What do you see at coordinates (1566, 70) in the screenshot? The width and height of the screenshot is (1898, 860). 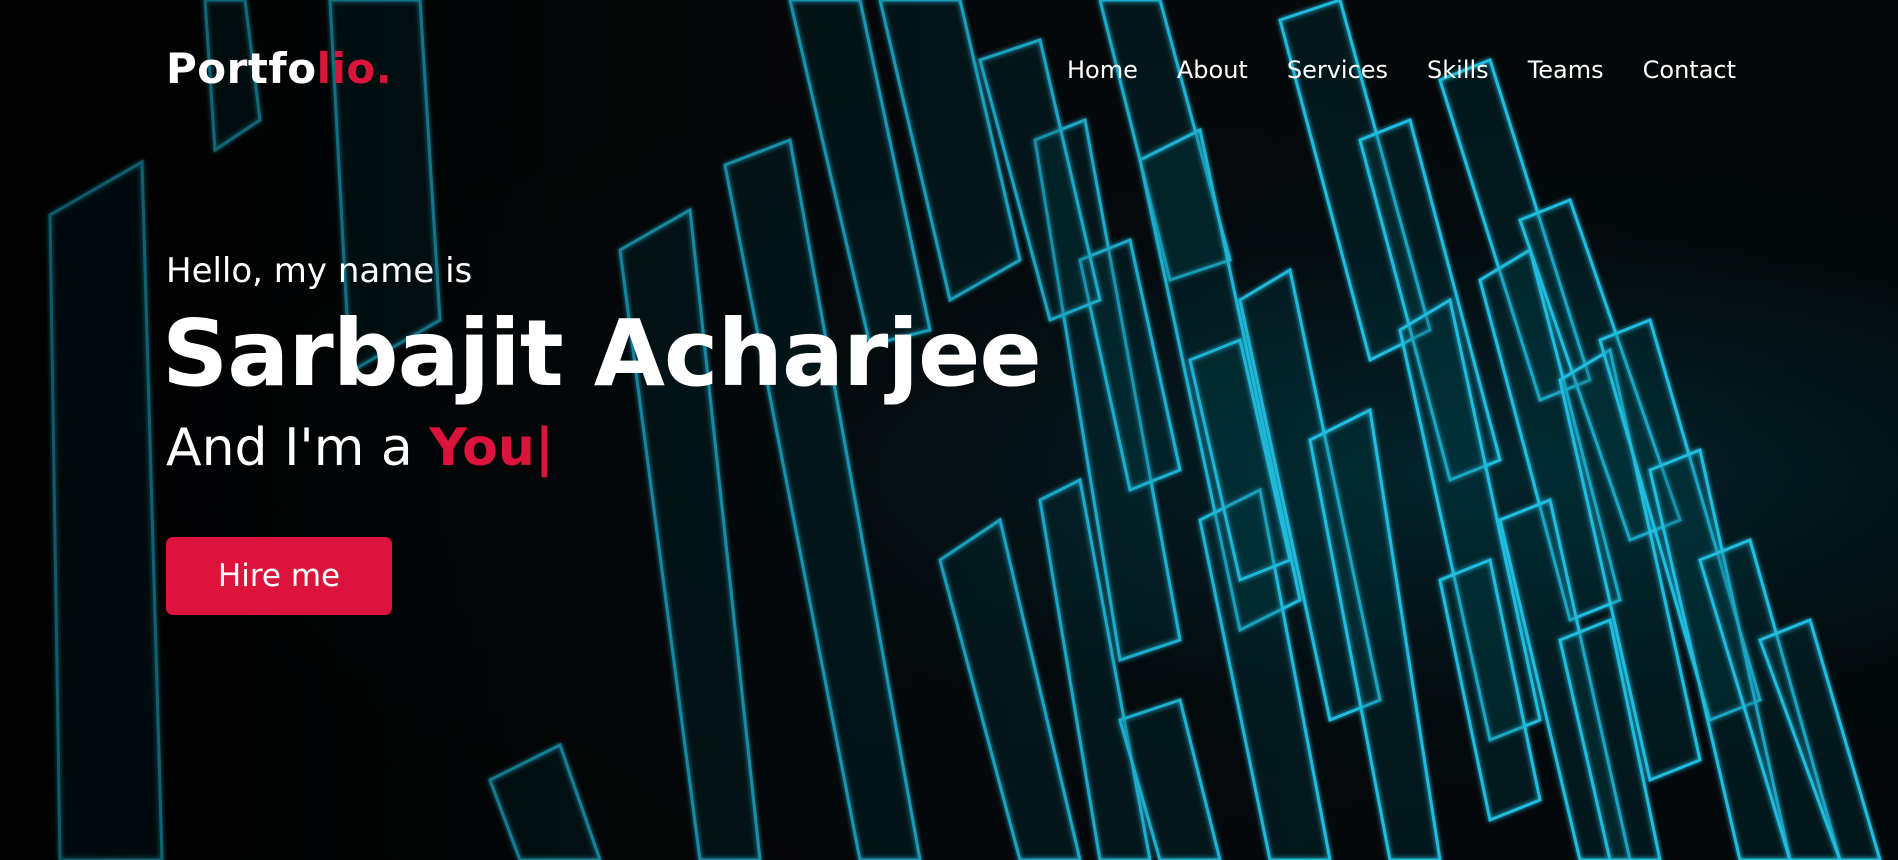 I see `nav-link-teams: Teams` at bounding box center [1566, 70].